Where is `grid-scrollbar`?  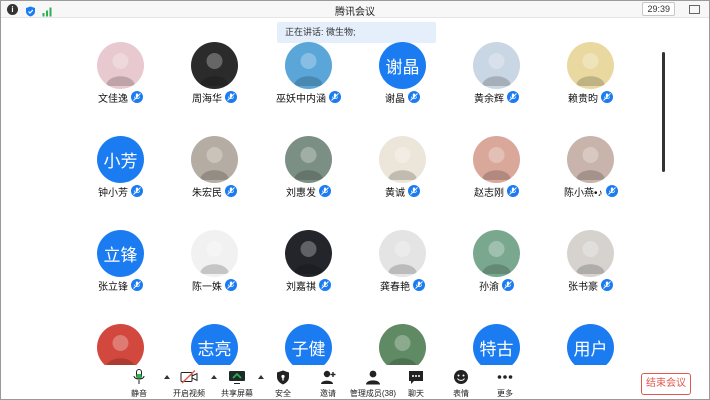 grid-scrollbar is located at coordinates (663, 112).